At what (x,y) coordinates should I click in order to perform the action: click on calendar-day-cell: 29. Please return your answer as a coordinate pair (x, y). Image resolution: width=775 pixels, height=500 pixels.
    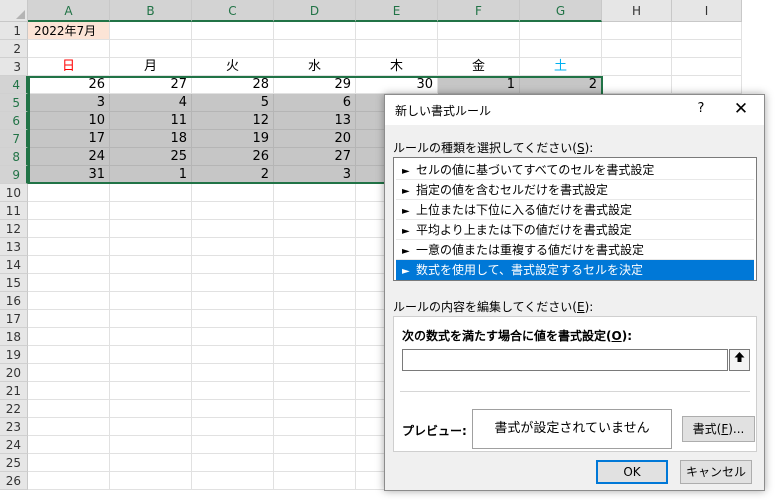
    Looking at the image, I should click on (315, 85).